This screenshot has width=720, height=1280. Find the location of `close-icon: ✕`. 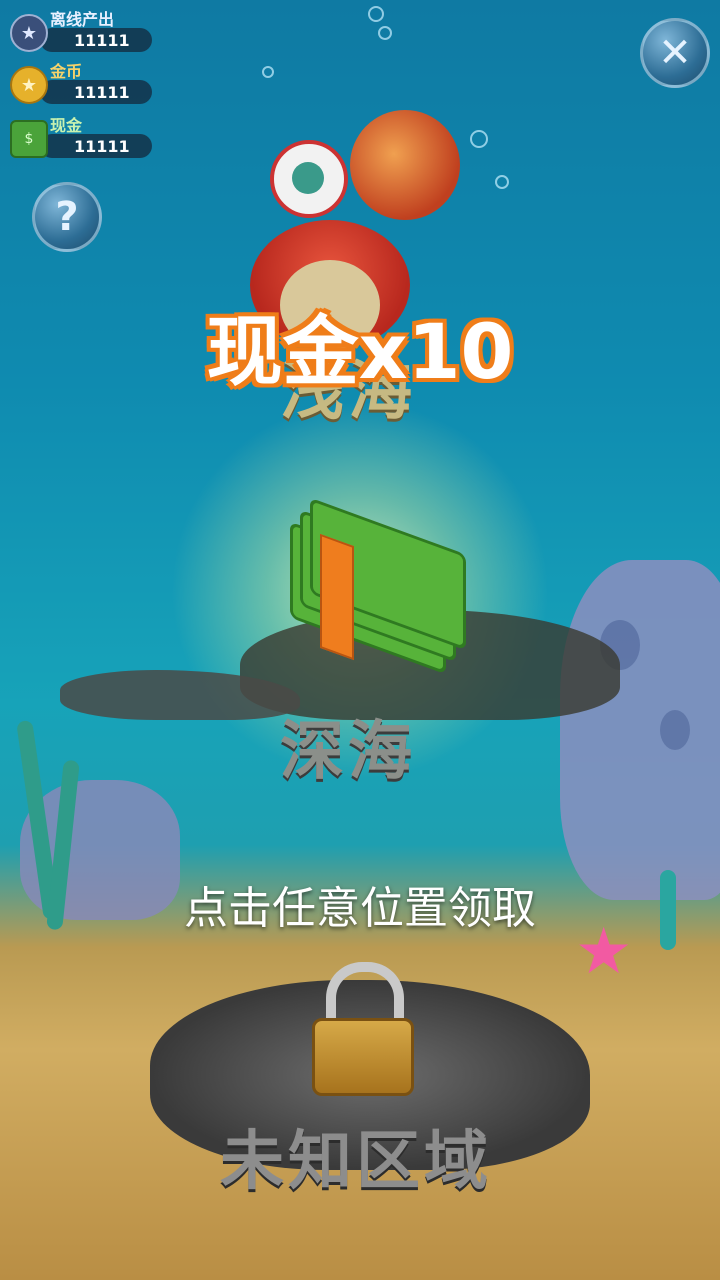

close-icon: ✕ is located at coordinates (675, 53).